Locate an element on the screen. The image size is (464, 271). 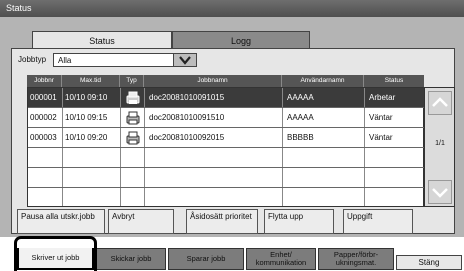
column-header-maxtid: Max.tid is located at coordinates (91, 81).